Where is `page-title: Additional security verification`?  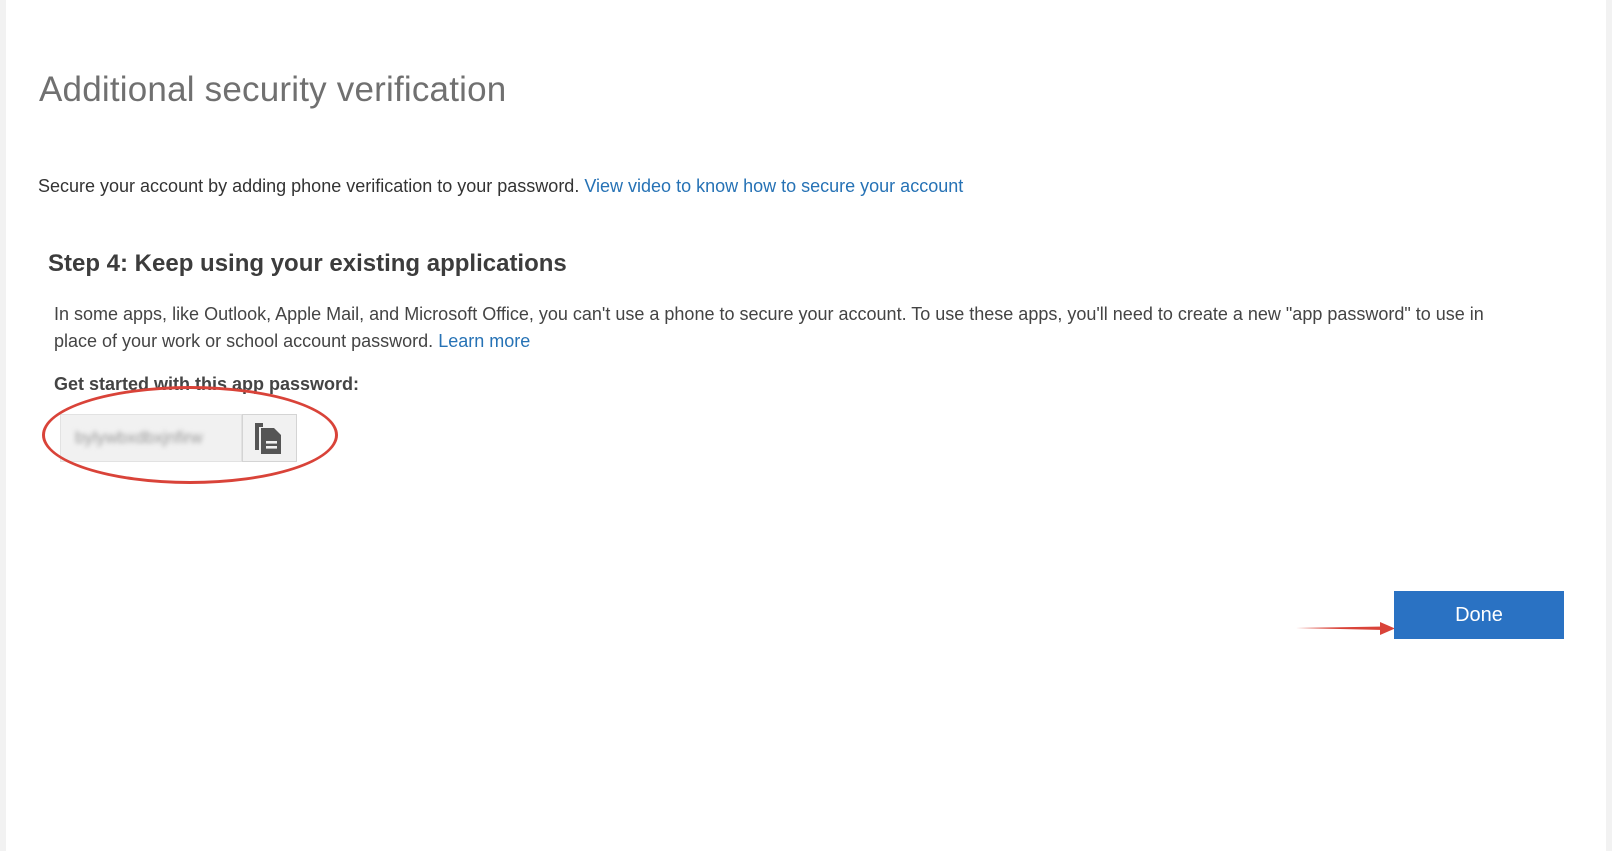 page-title: Additional security verification is located at coordinates (273, 89).